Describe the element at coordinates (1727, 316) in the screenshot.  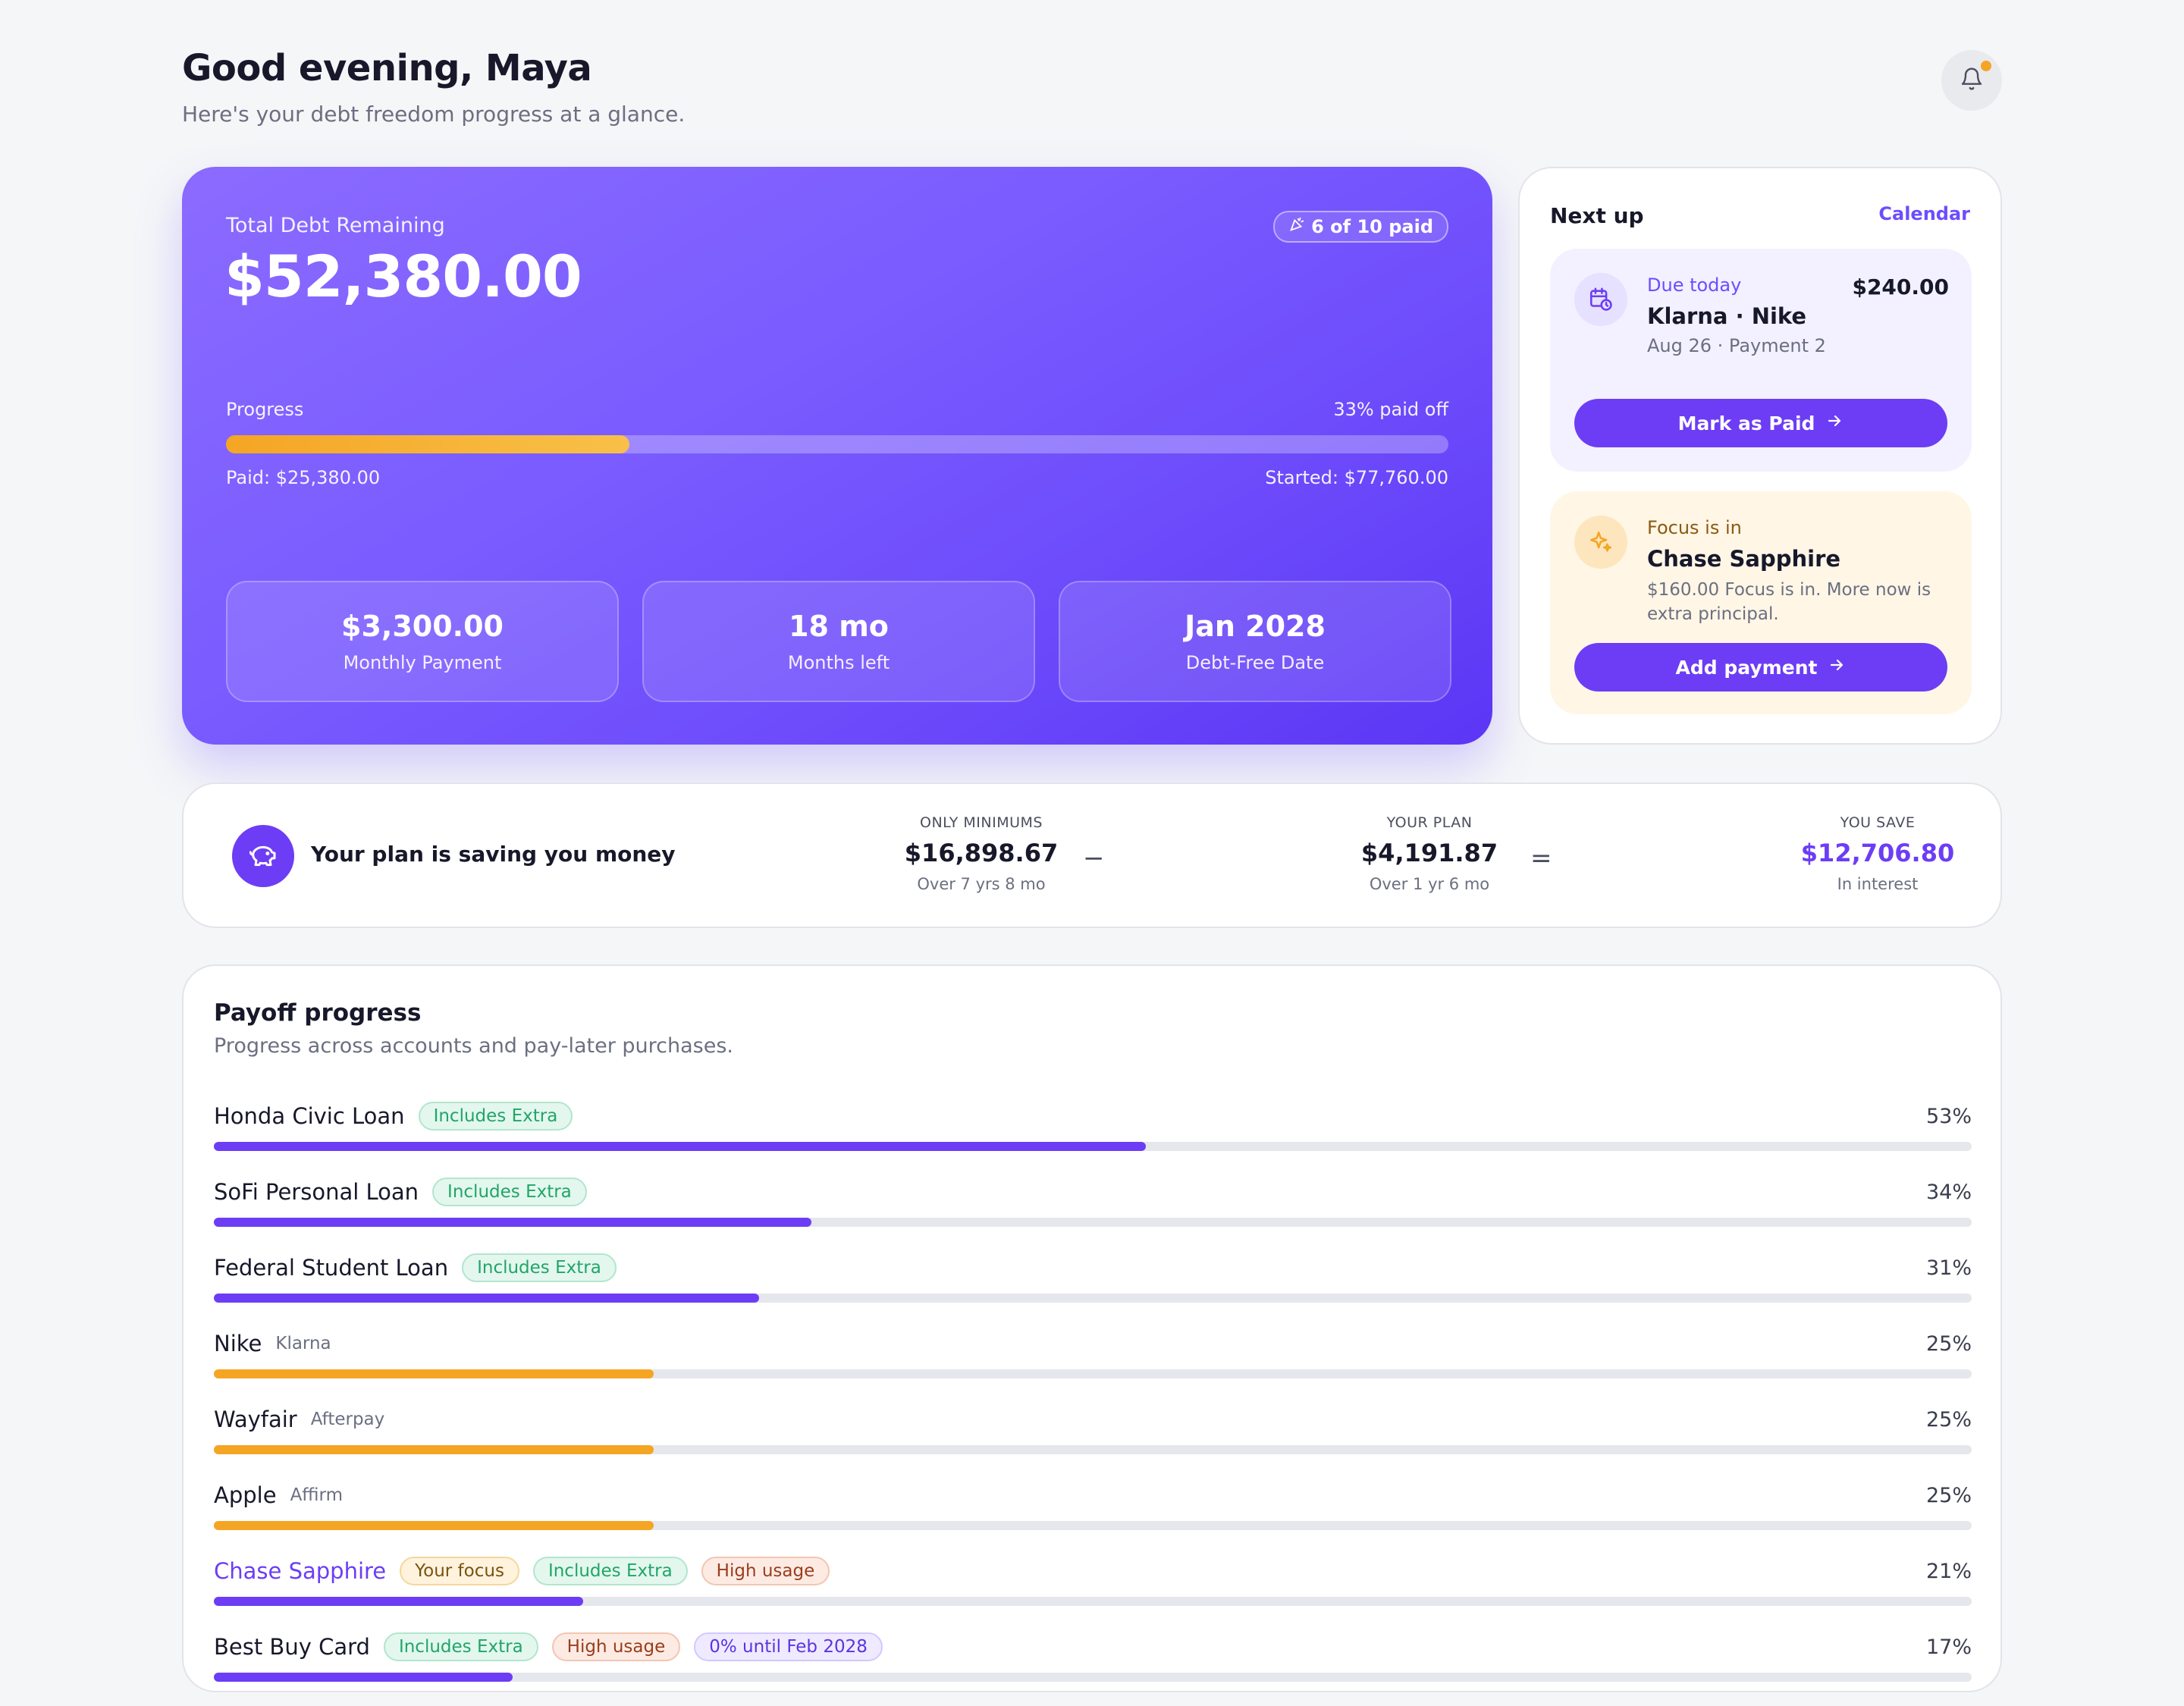
I see `due-payment-name: Klarna · Nike` at that location.